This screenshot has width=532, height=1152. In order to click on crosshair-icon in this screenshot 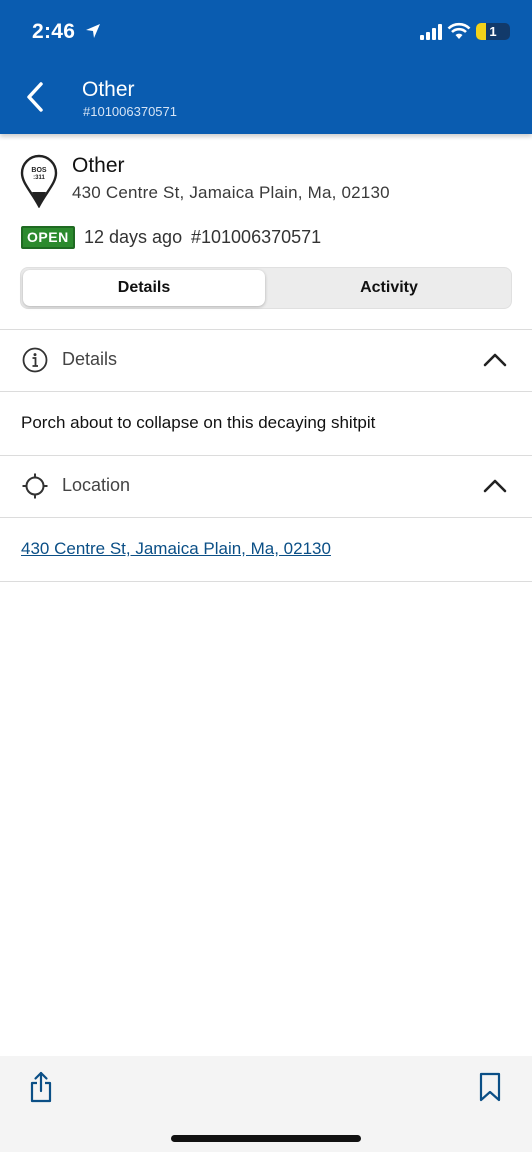, I will do `click(35, 486)`.